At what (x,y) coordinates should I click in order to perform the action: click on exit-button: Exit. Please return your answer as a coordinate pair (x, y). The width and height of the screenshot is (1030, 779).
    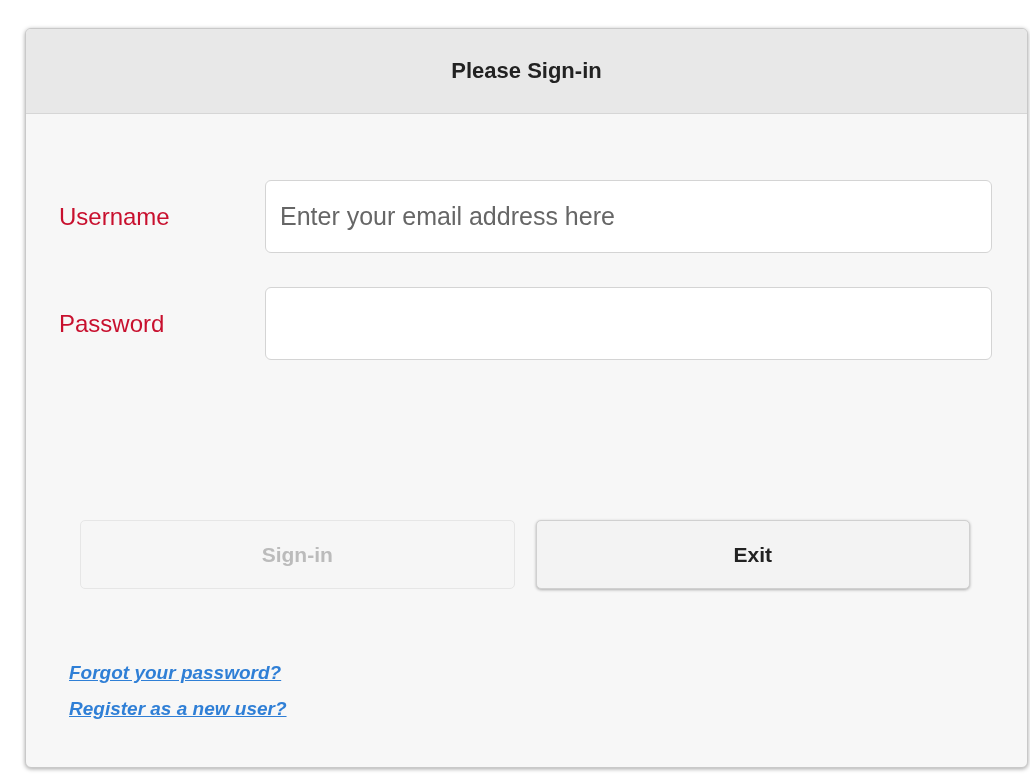
    Looking at the image, I should click on (752, 554).